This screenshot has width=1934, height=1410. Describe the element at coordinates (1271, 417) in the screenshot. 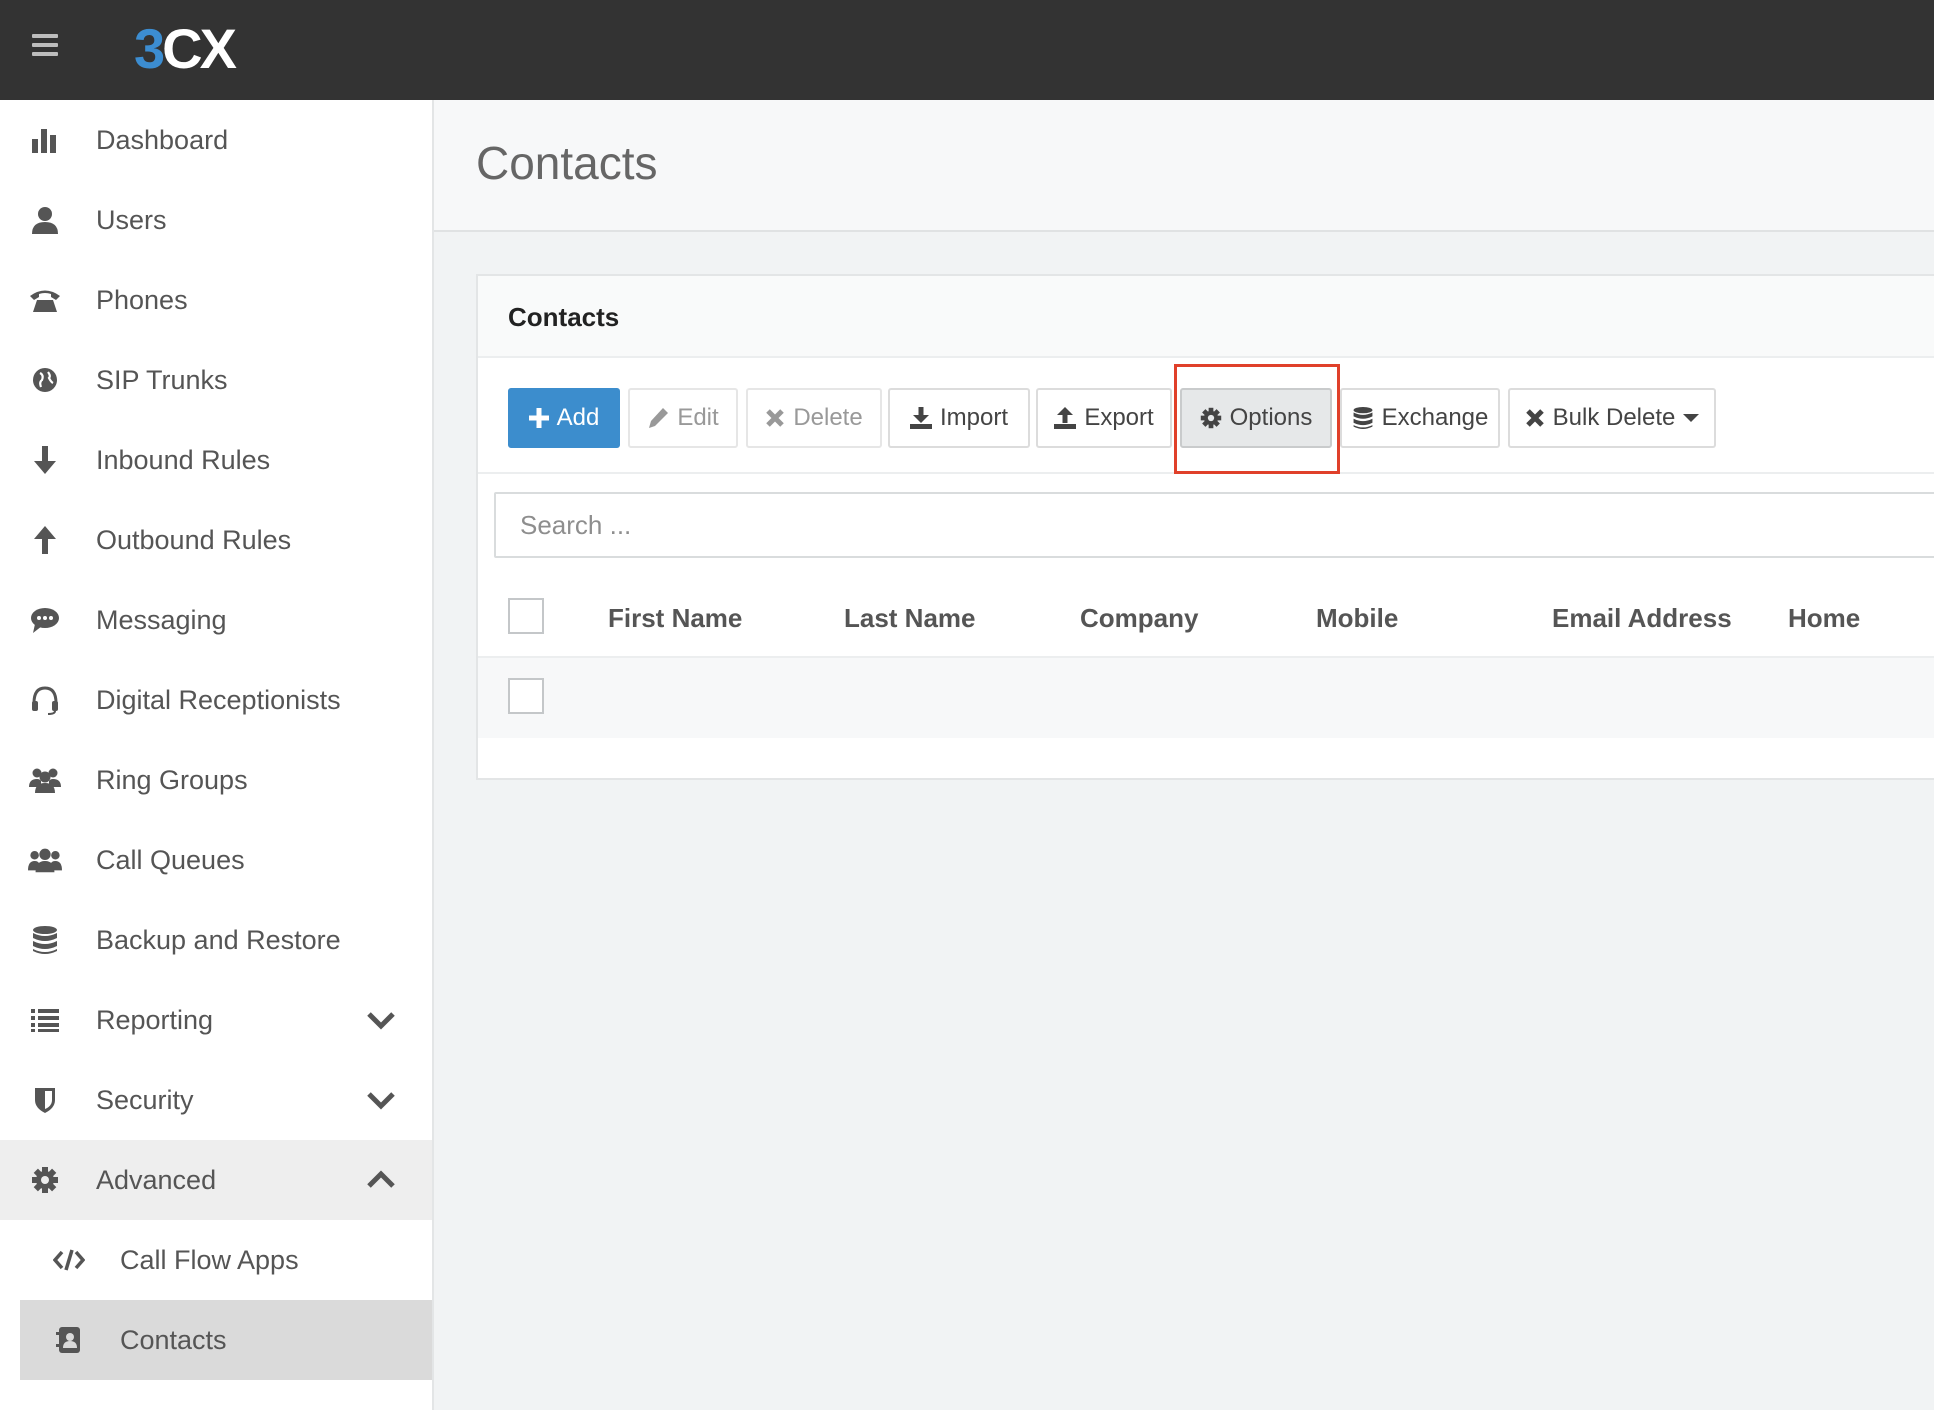

I see `options-button-label: Options` at that location.